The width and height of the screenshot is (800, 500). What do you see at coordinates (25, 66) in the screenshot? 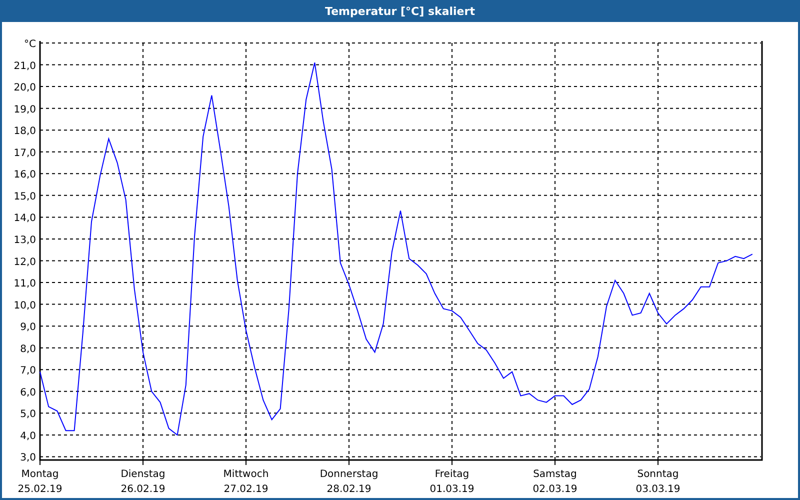
I see `y-tick-label: 21,0` at bounding box center [25, 66].